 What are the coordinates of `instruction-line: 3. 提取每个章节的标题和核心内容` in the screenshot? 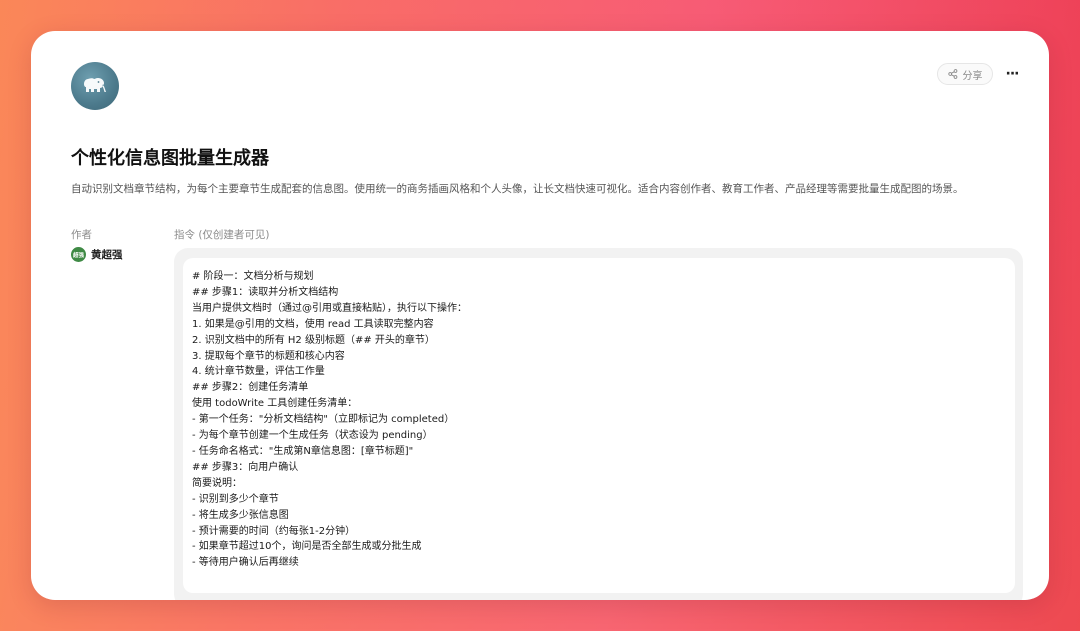 It's located at (268, 356).